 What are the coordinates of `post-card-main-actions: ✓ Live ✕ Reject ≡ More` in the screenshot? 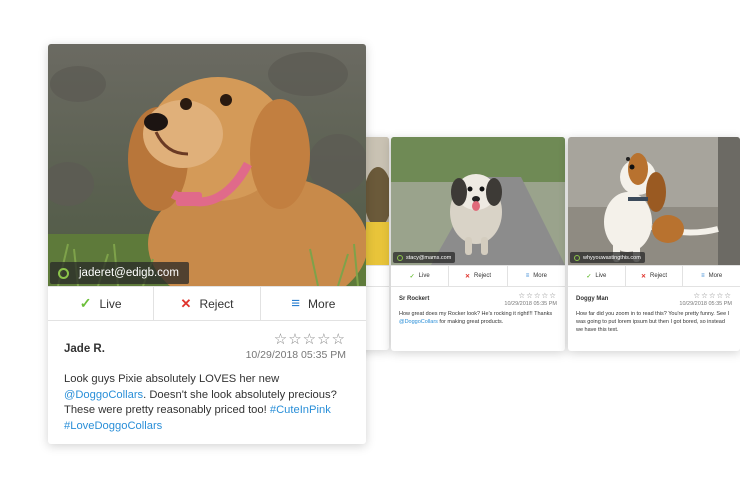 It's located at (207, 303).